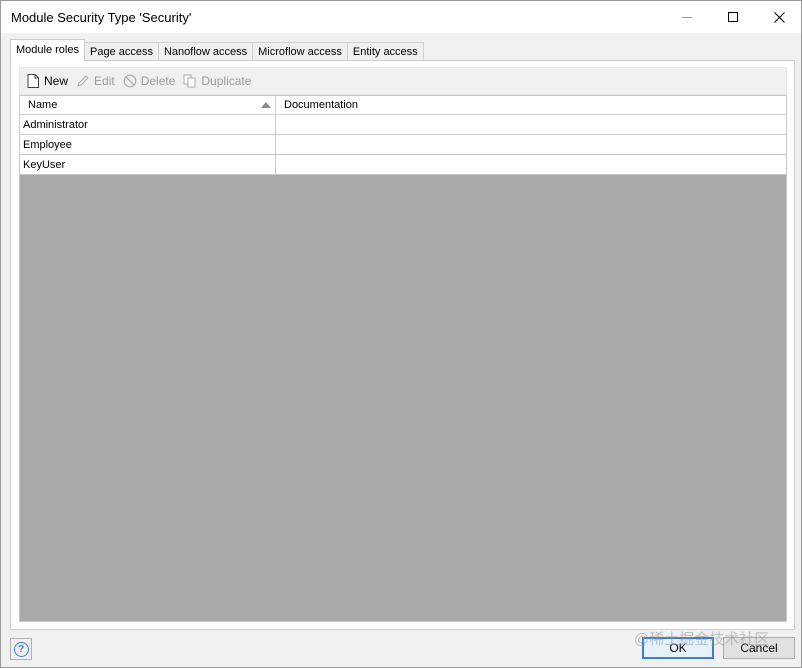 The height and width of the screenshot is (668, 802). Describe the element at coordinates (101, 17) in the screenshot. I see `window-title: Module Security Type 'Security'` at that location.